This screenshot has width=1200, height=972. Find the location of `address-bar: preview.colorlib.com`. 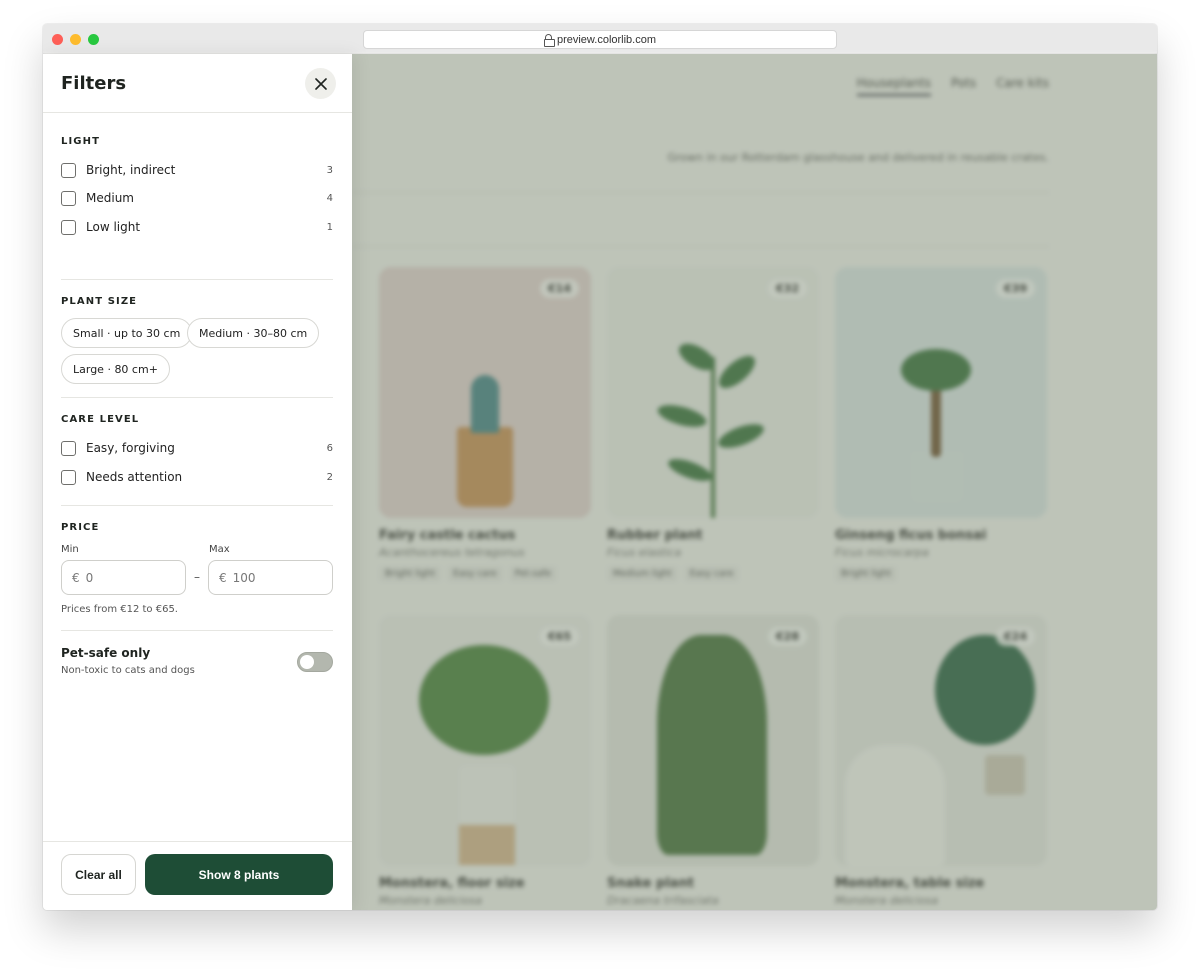

address-bar: preview.colorlib.com is located at coordinates (600, 39).